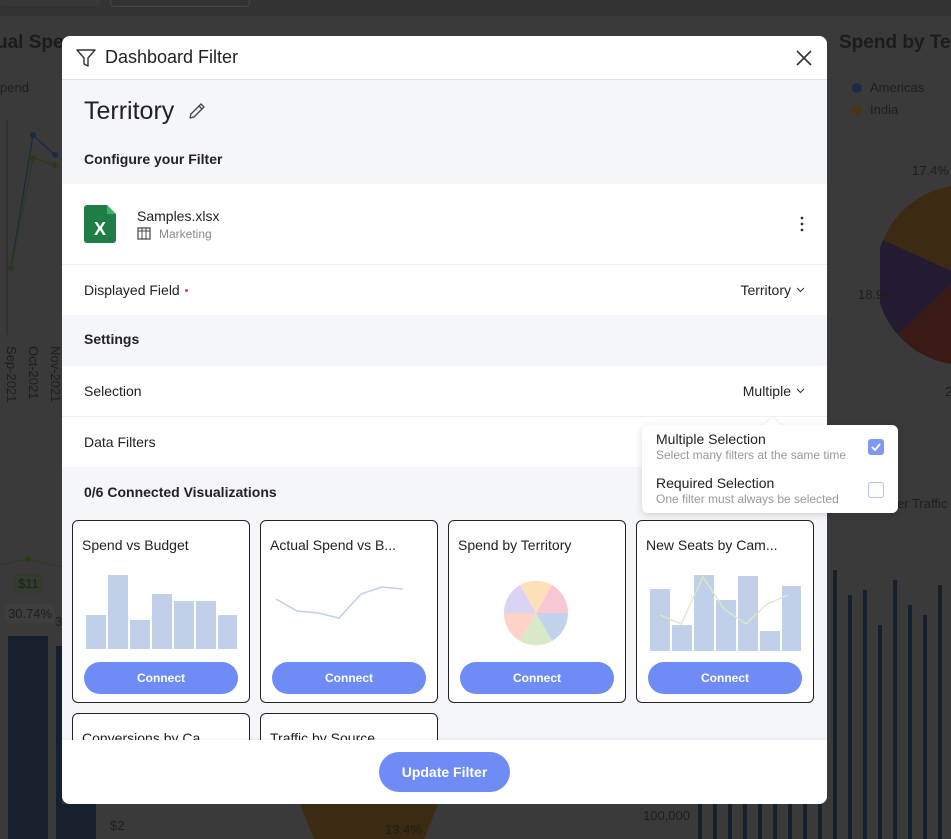  I want to click on filter-name-row: Territory, so click(444, 111).